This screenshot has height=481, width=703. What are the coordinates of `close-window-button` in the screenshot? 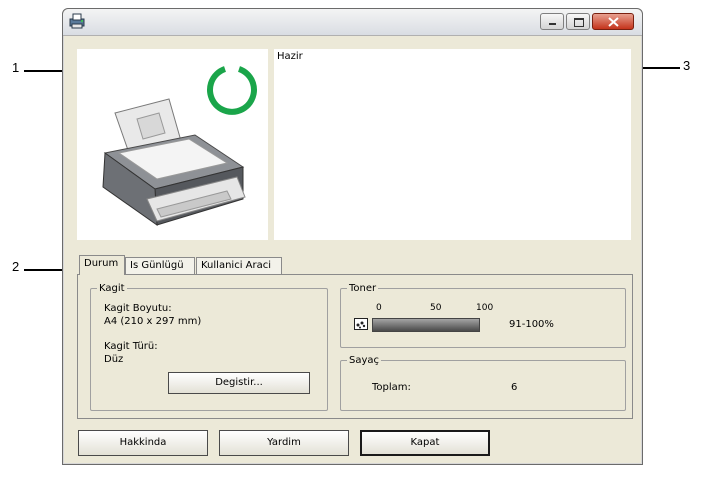 It's located at (613, 21).